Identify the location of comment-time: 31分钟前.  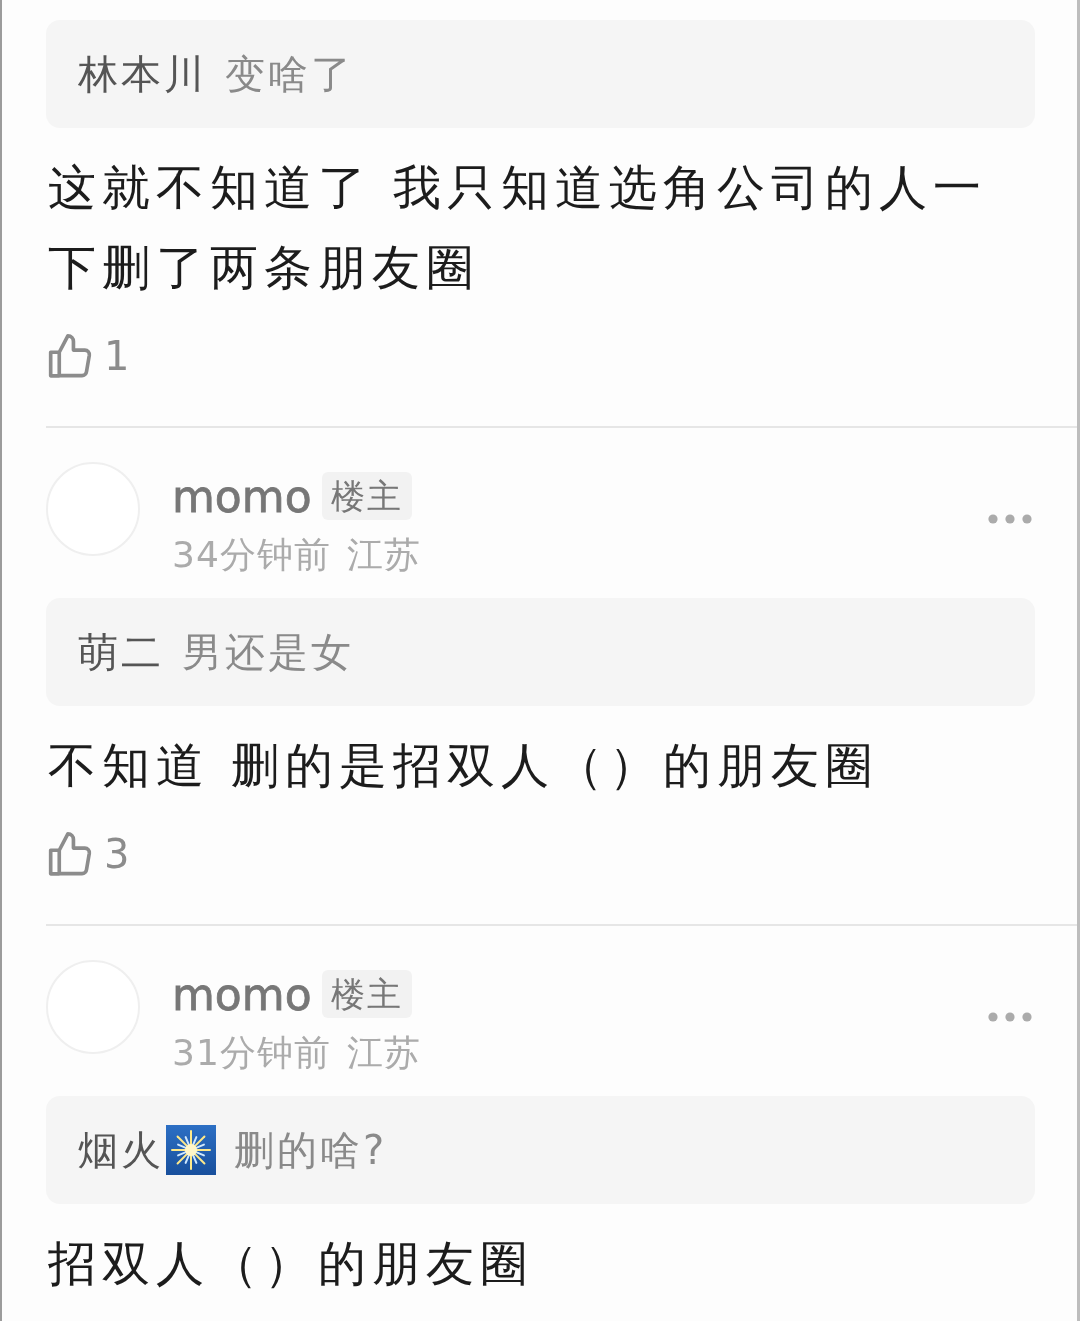
(251, 1053).